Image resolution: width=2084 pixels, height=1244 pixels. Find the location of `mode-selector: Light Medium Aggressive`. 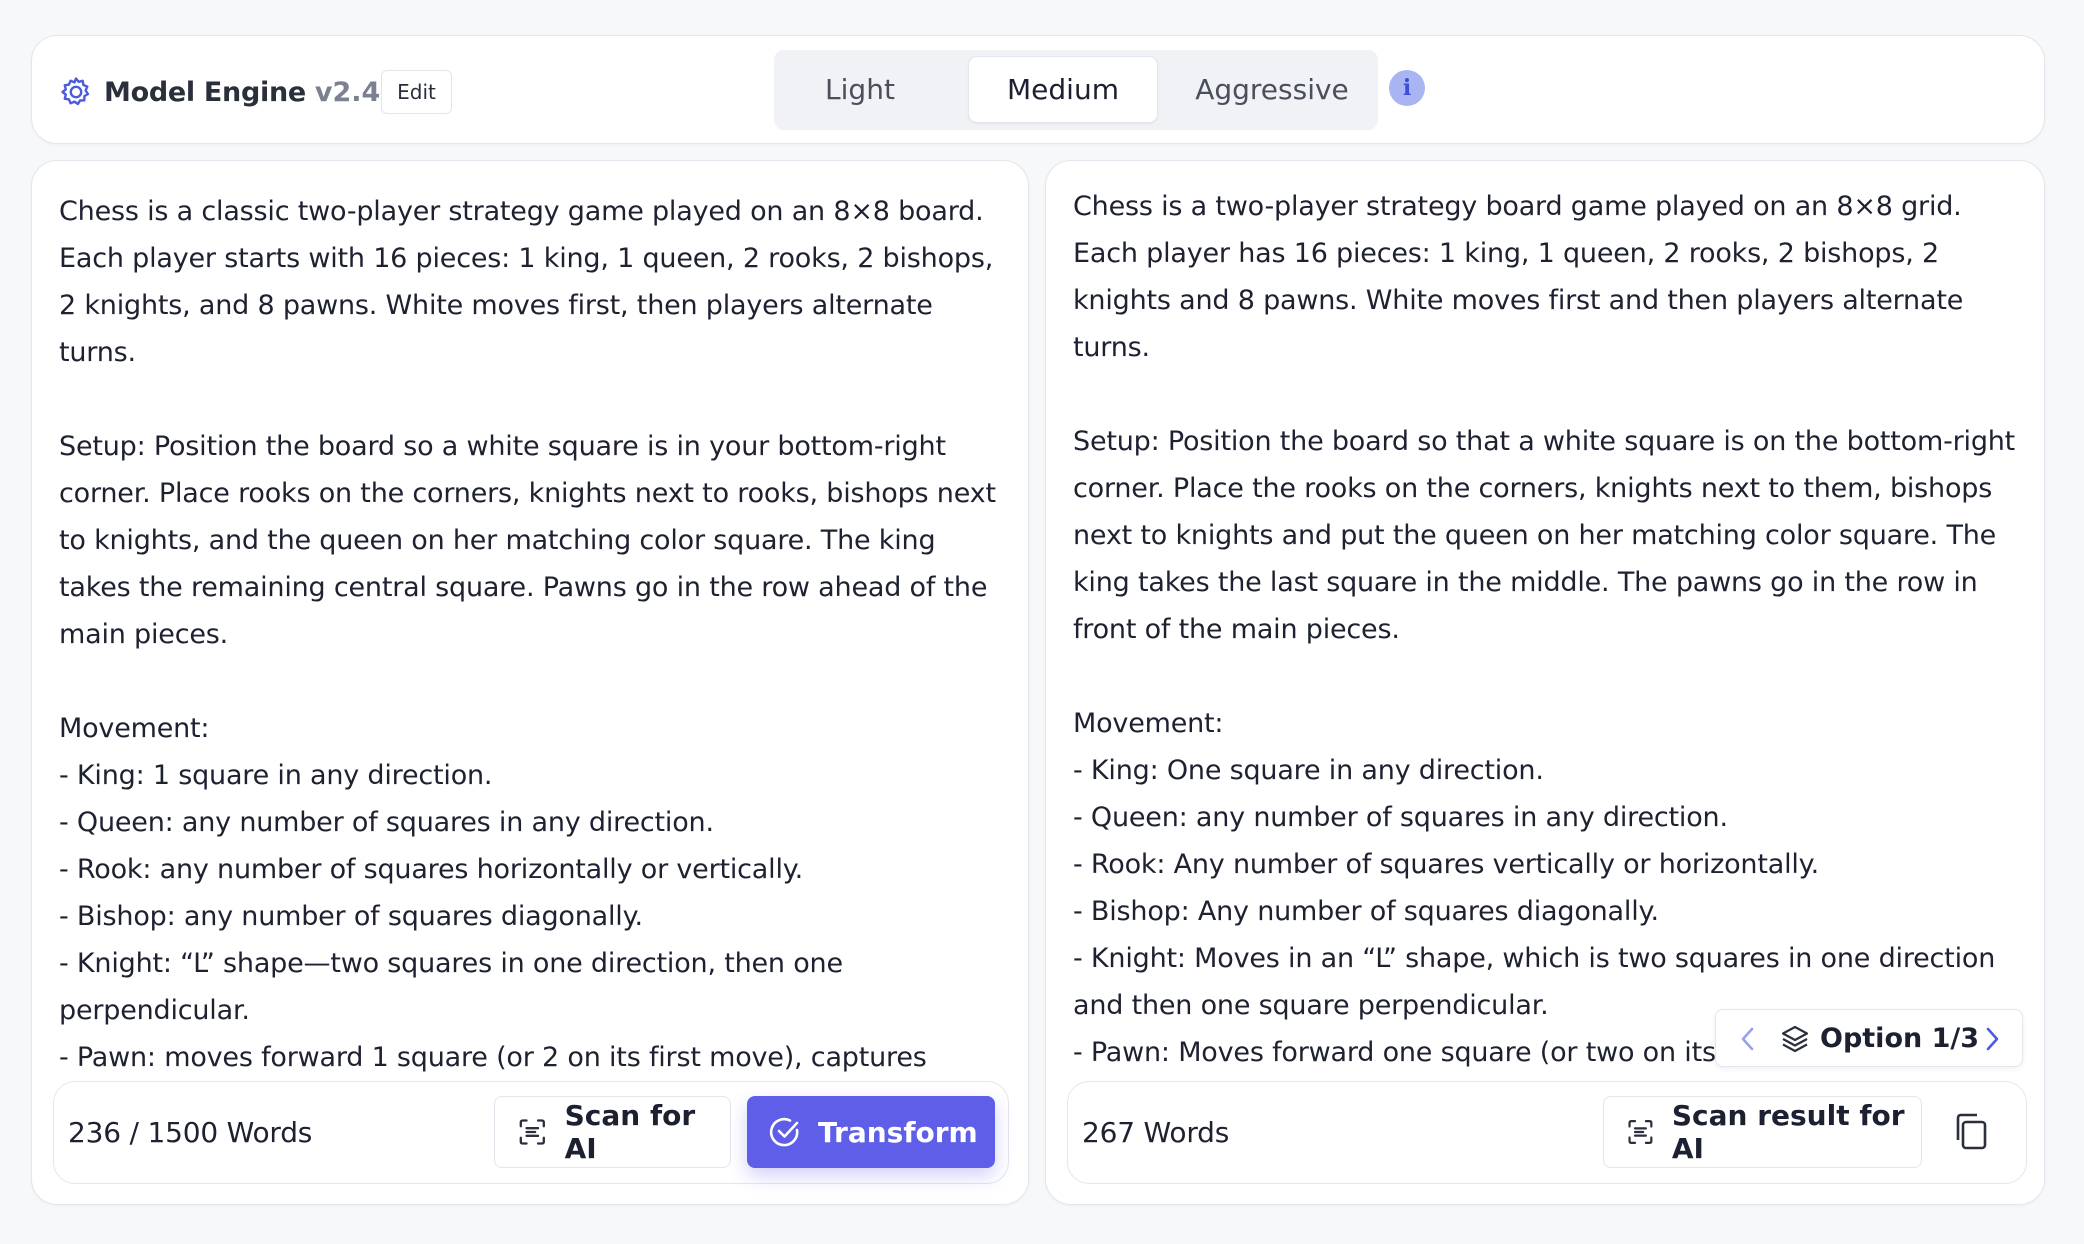

mode-selector: Light Medium Aggressive is located at coordinates (1076, 90).